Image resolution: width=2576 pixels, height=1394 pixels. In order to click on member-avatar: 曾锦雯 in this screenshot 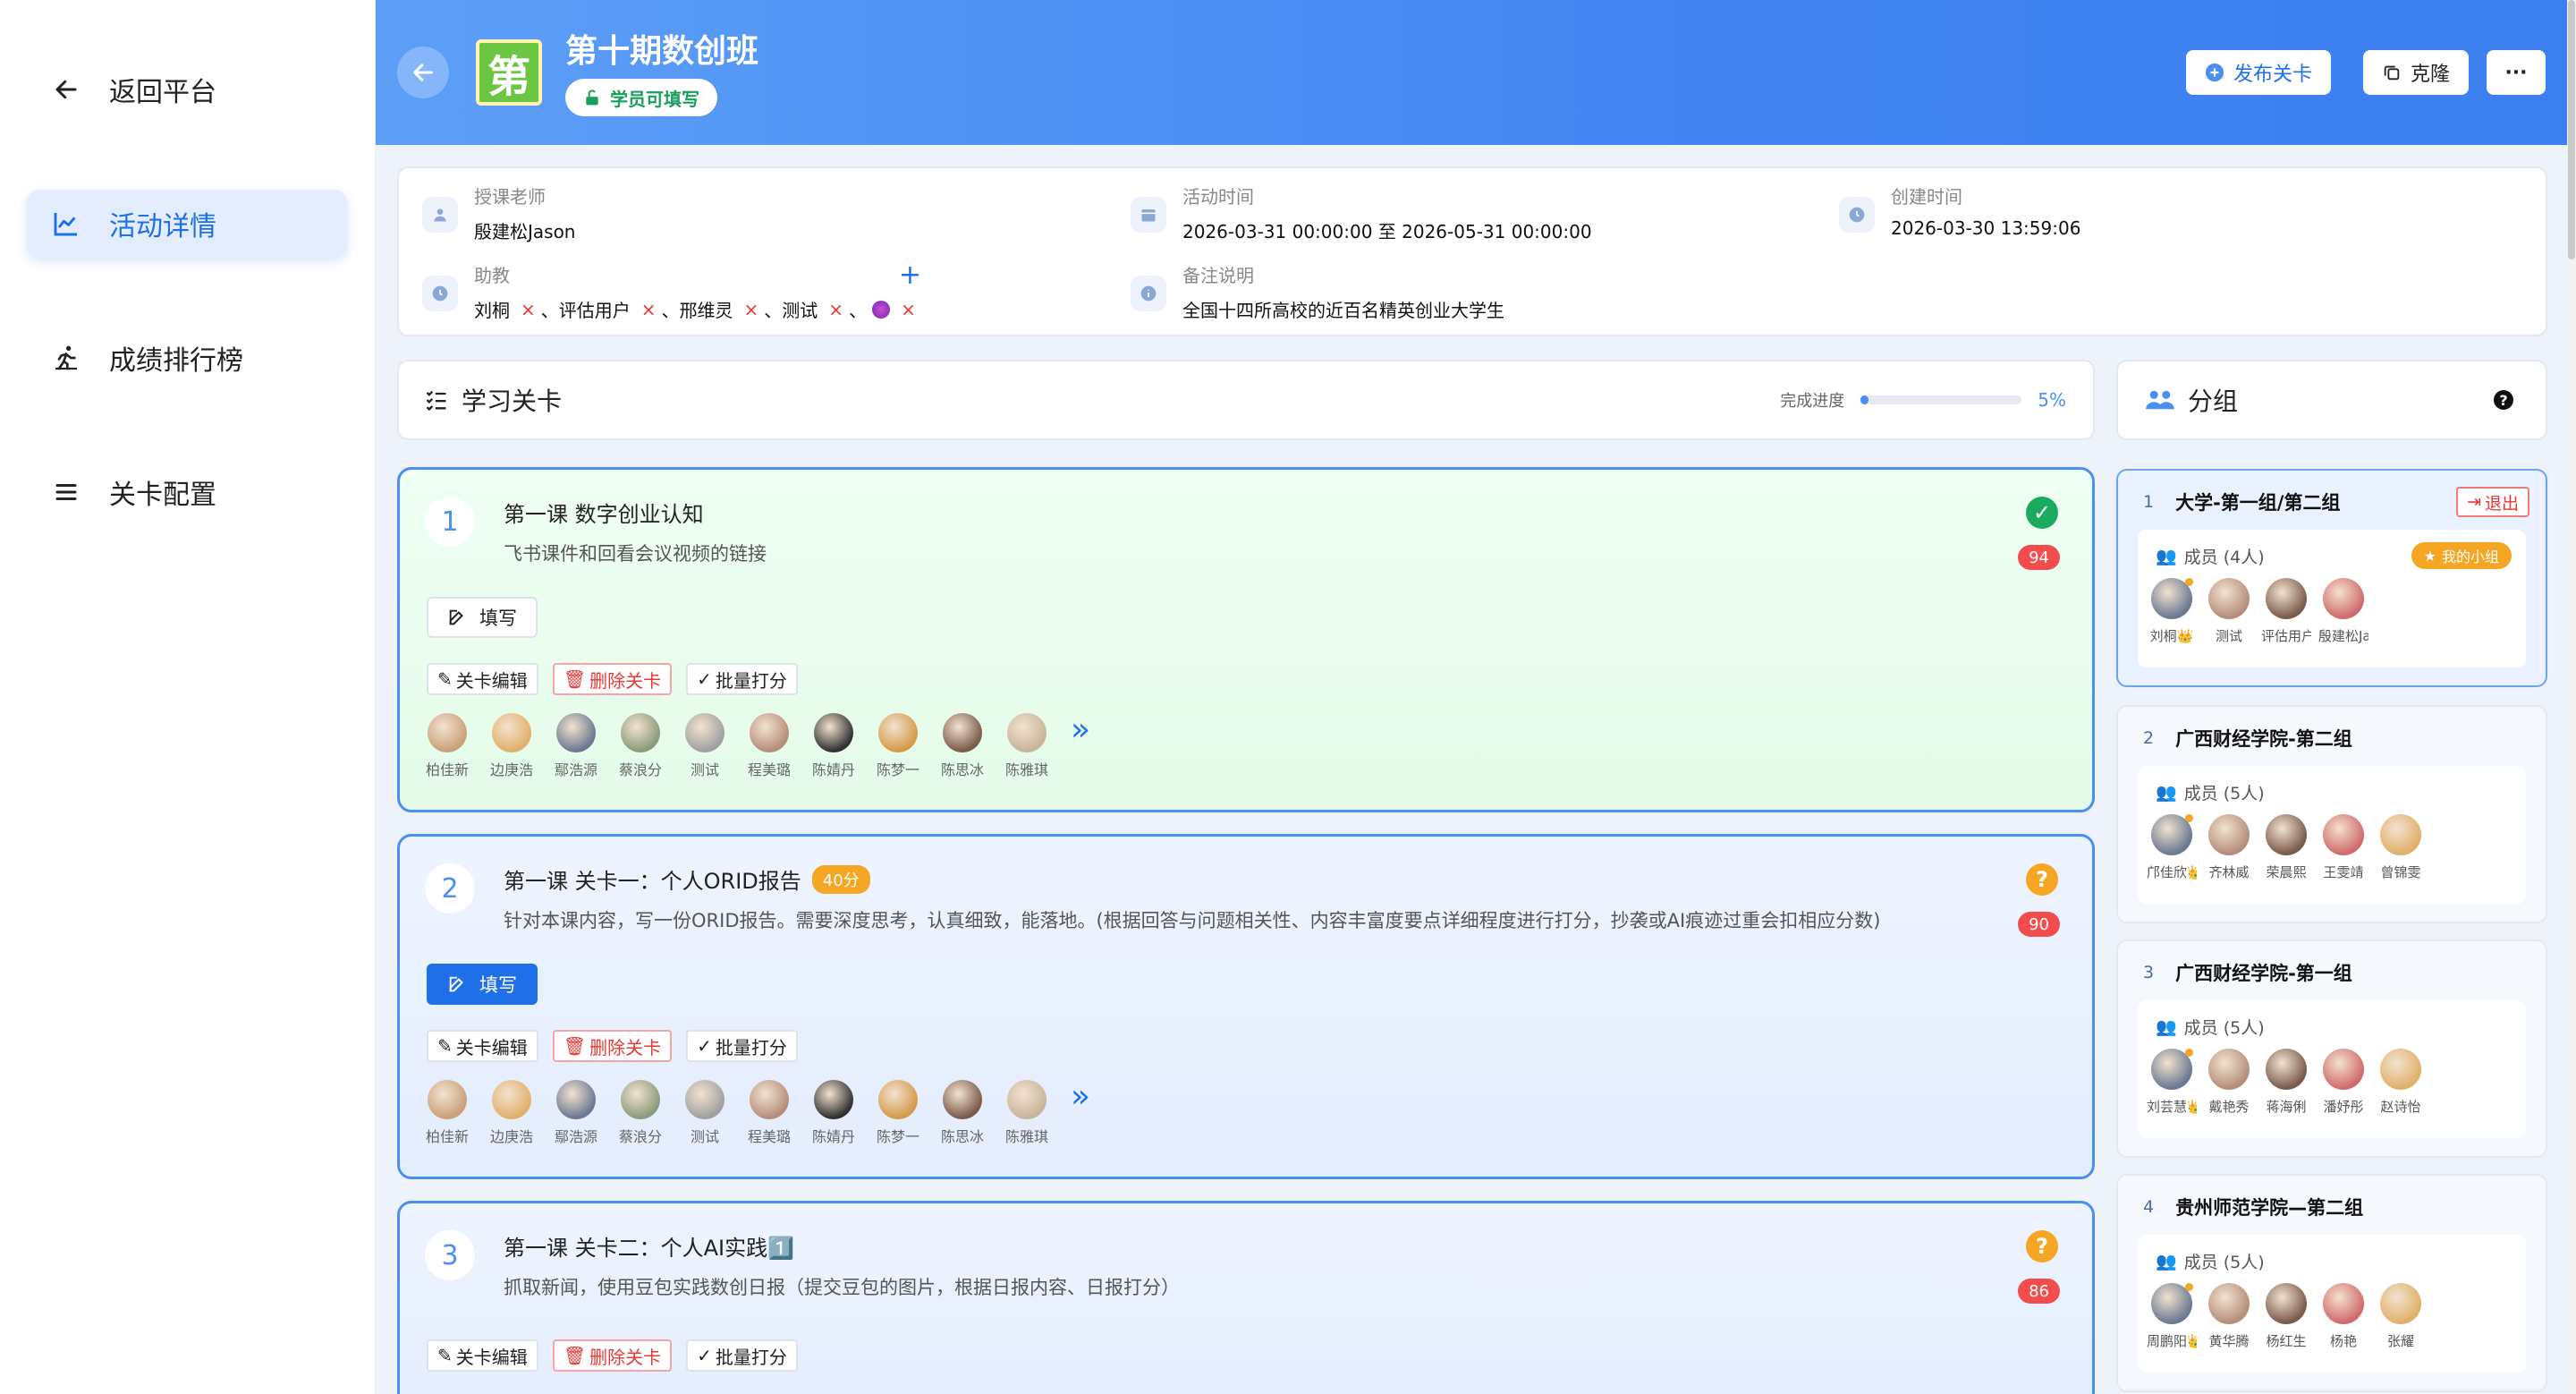, I will do `click(2400, 847)`.